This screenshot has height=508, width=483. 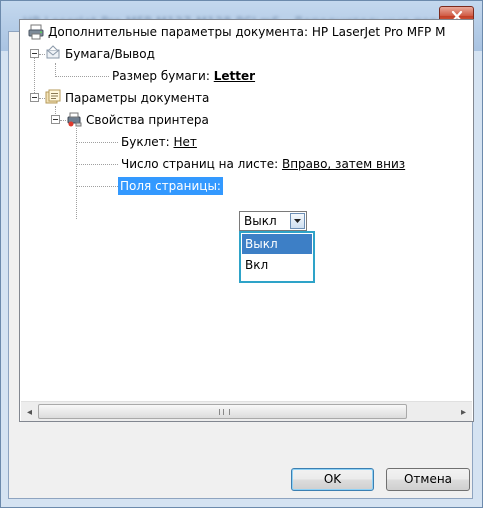 What do you see at coordinates (74, 119) in the screenshot?
I see `printer-features-icon` at bounding box center [74, 119].